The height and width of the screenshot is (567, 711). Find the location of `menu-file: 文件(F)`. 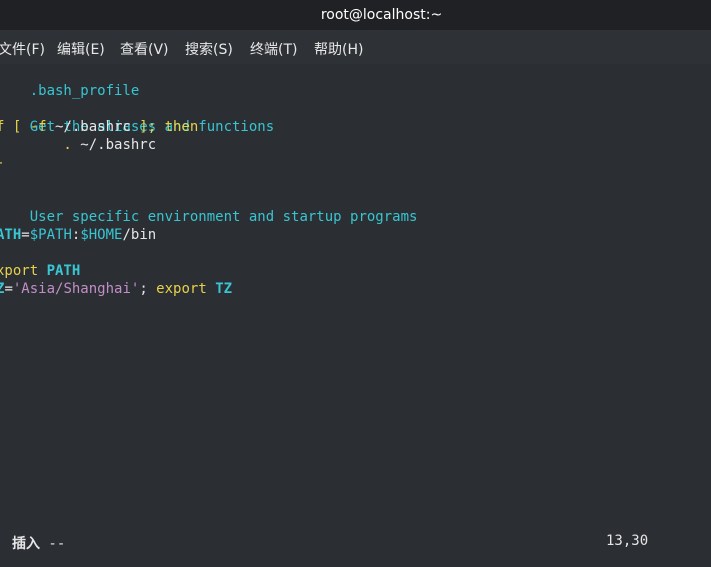

menu-file: 文件(F) is located at coordinates (22, 49).